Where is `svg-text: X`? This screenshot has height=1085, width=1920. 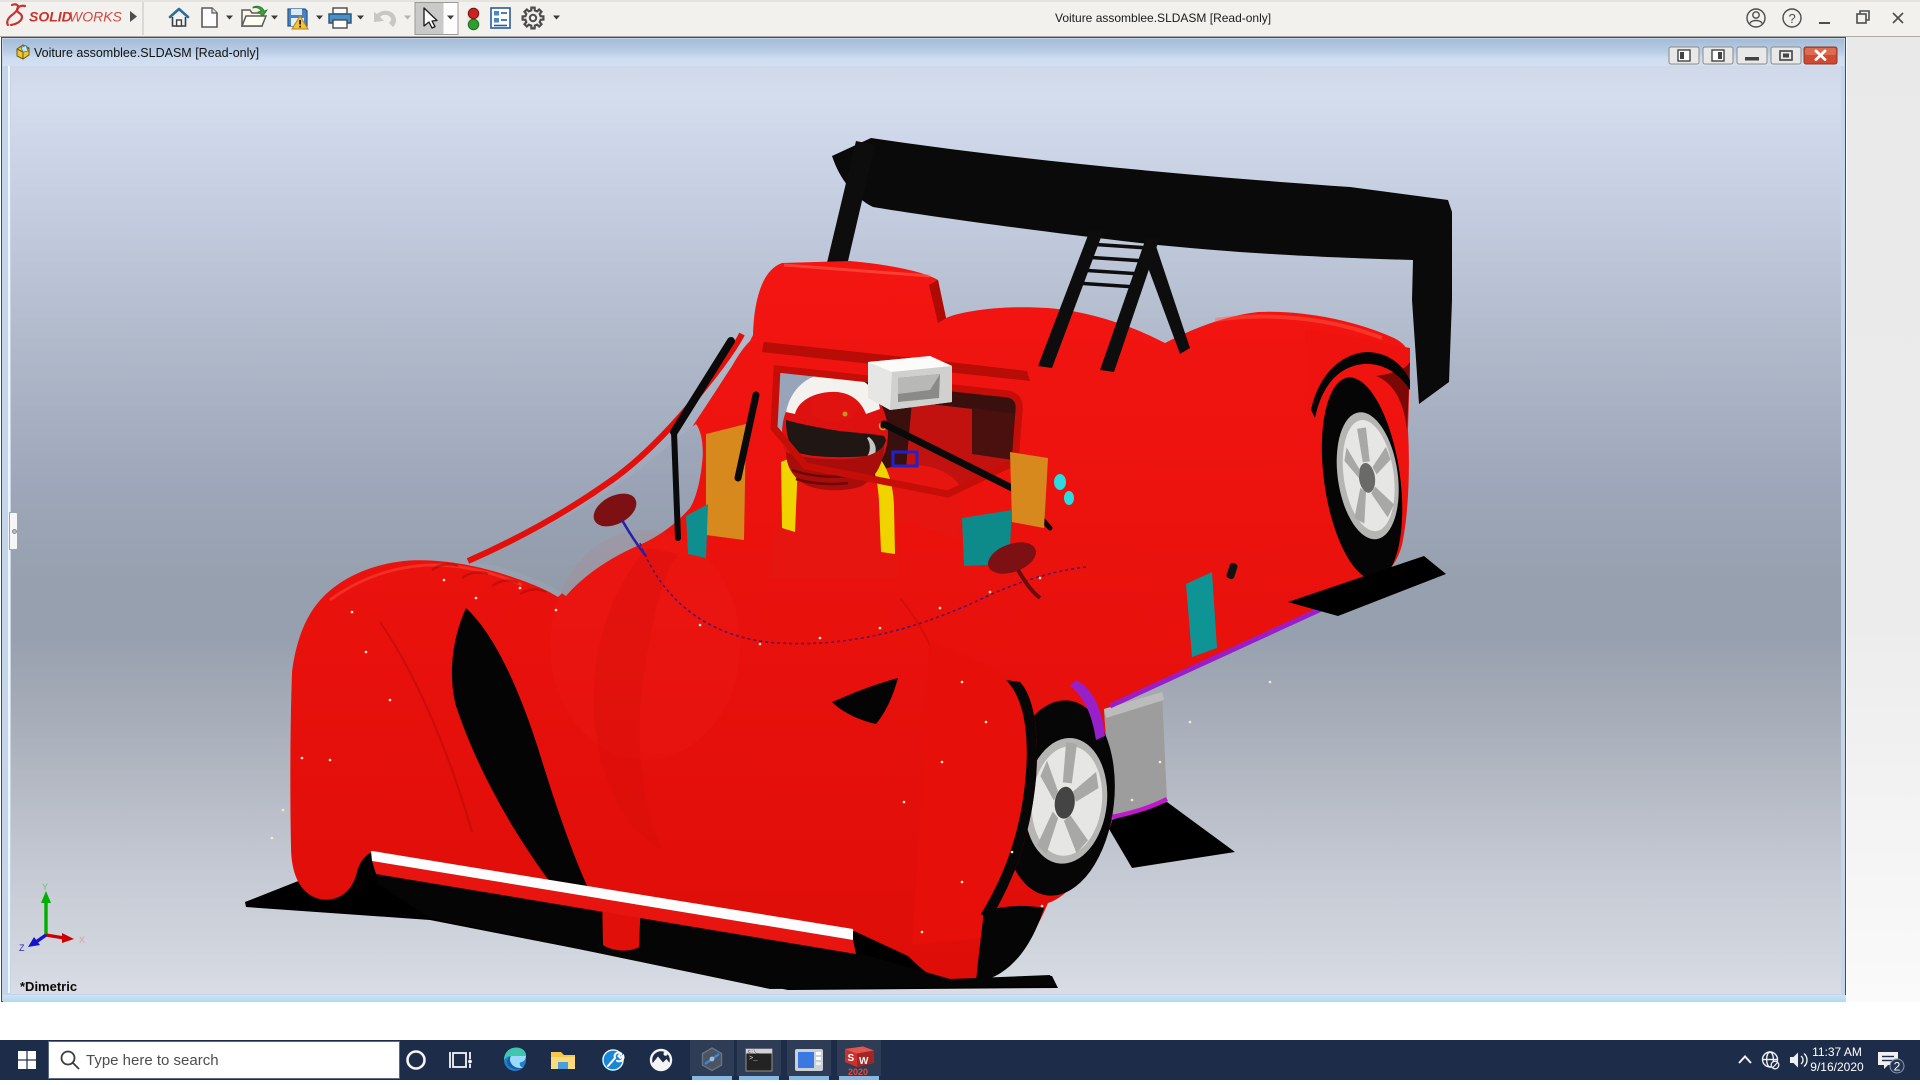 svg-text: X is located at coordinates (82, 940).